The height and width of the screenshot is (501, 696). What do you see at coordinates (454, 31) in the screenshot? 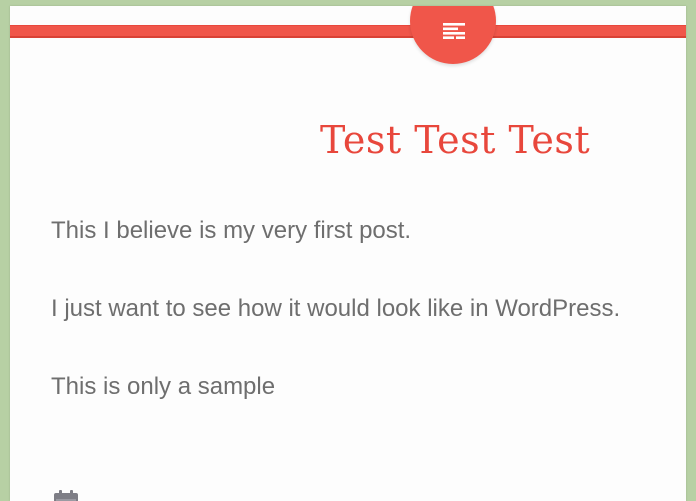
I see `menu-lines-icon` at bounding box center [454, 31].